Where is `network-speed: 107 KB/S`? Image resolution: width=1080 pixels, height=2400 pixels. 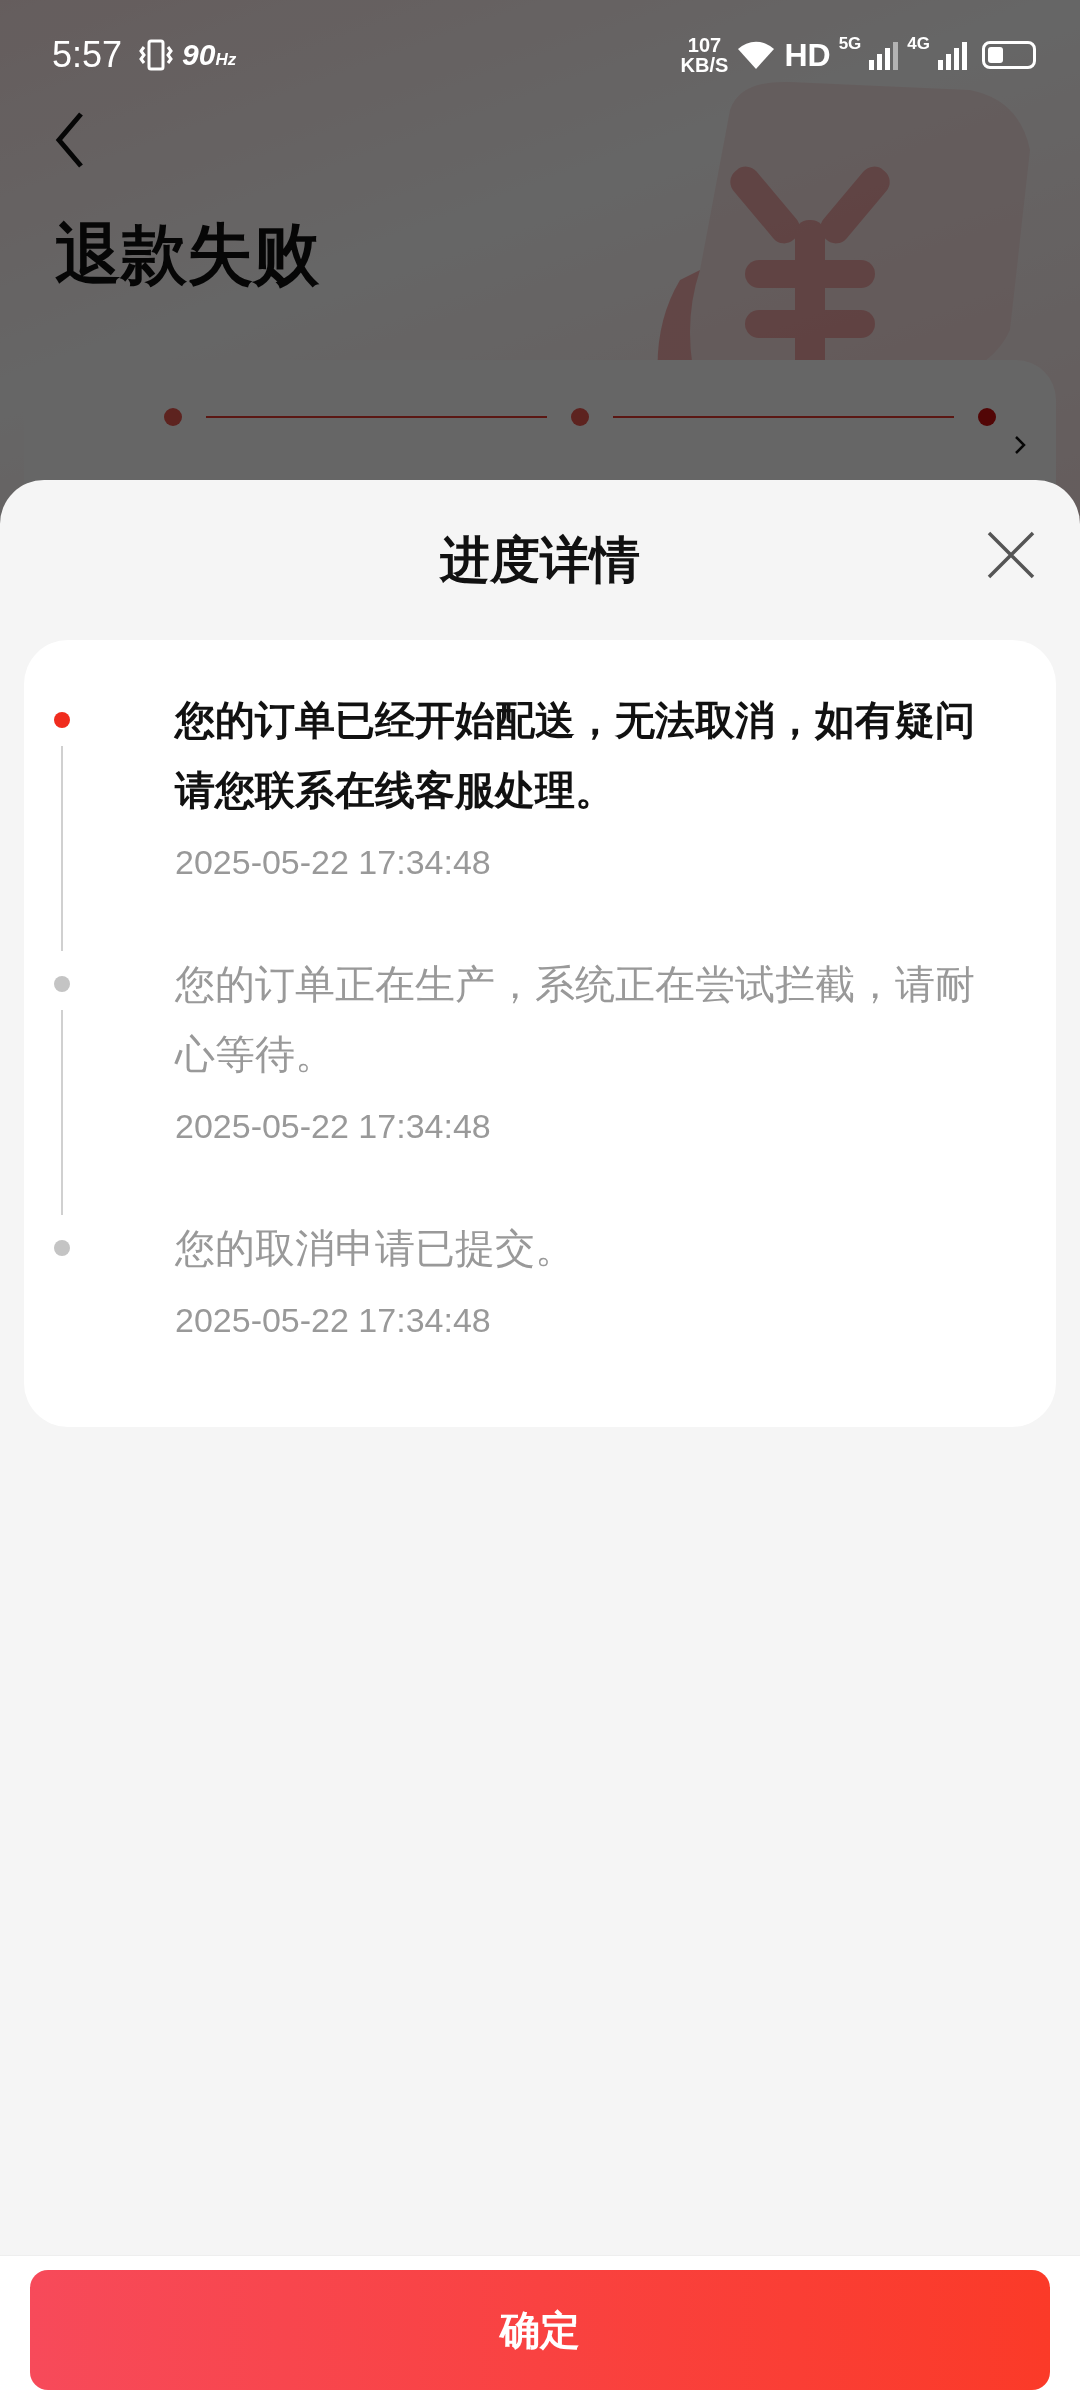
network-speed: 107 KB/S is located at coordinates (704, 55).